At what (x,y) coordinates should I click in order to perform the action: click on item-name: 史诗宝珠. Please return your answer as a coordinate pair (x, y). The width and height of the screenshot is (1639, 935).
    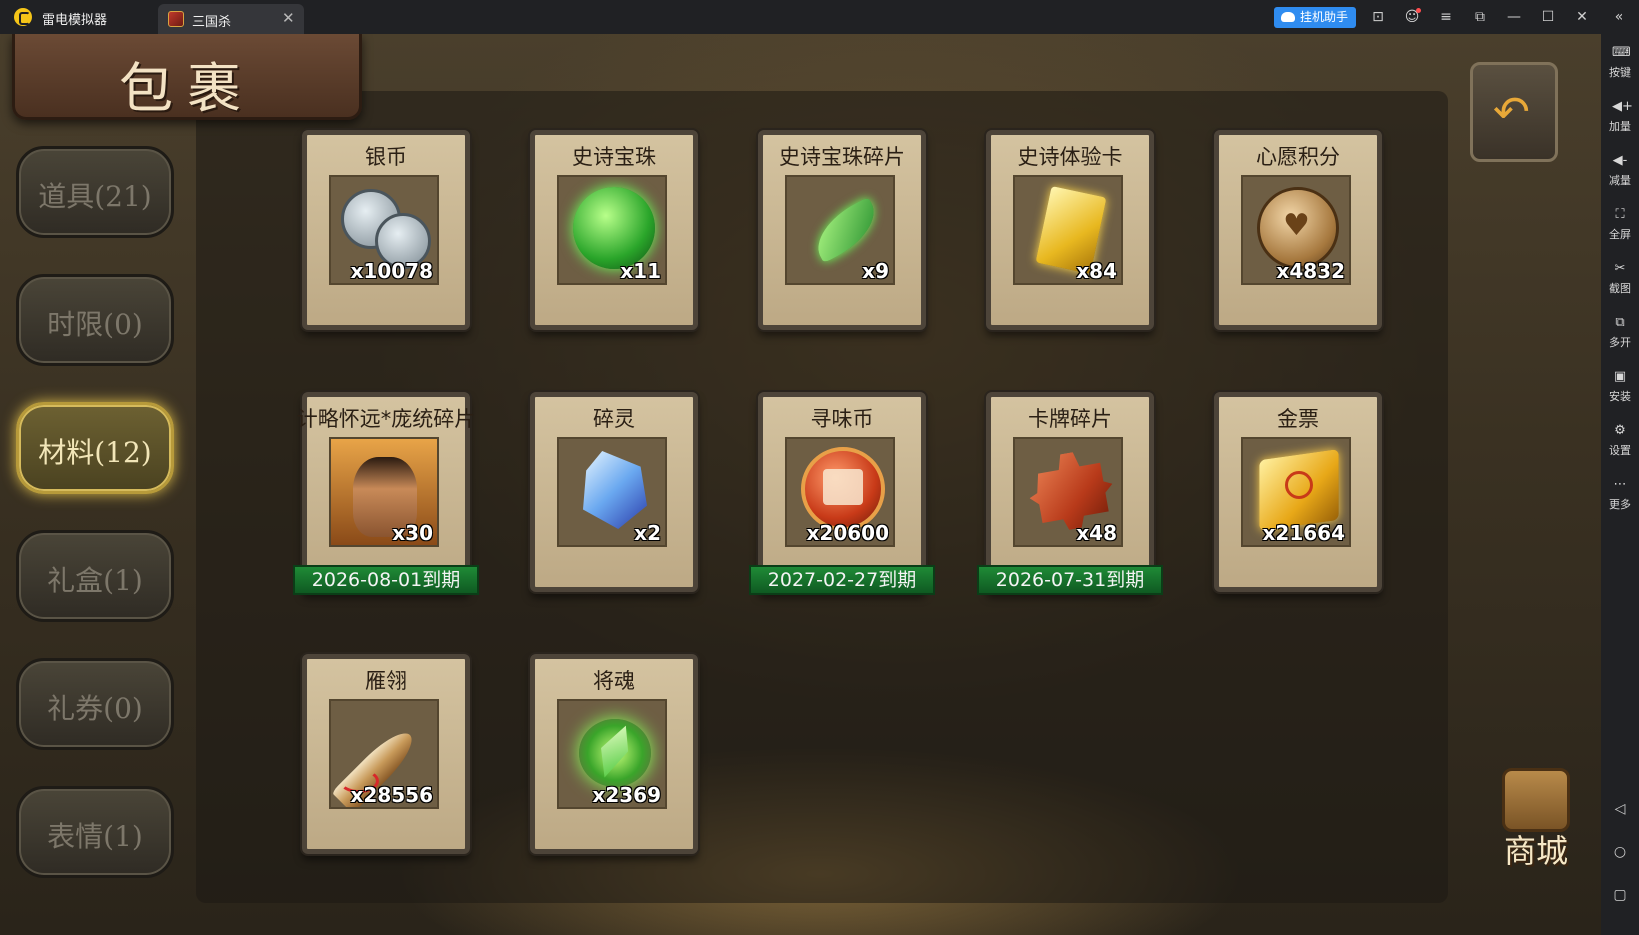
    Looking at the image, I should click on (614, 157).